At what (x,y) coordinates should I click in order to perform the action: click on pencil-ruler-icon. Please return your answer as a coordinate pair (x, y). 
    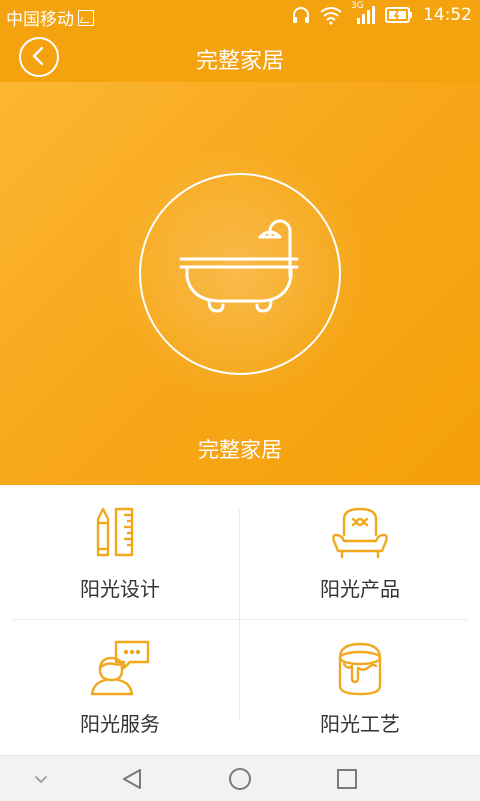
    Looking at the image, I should click on (115, 532).